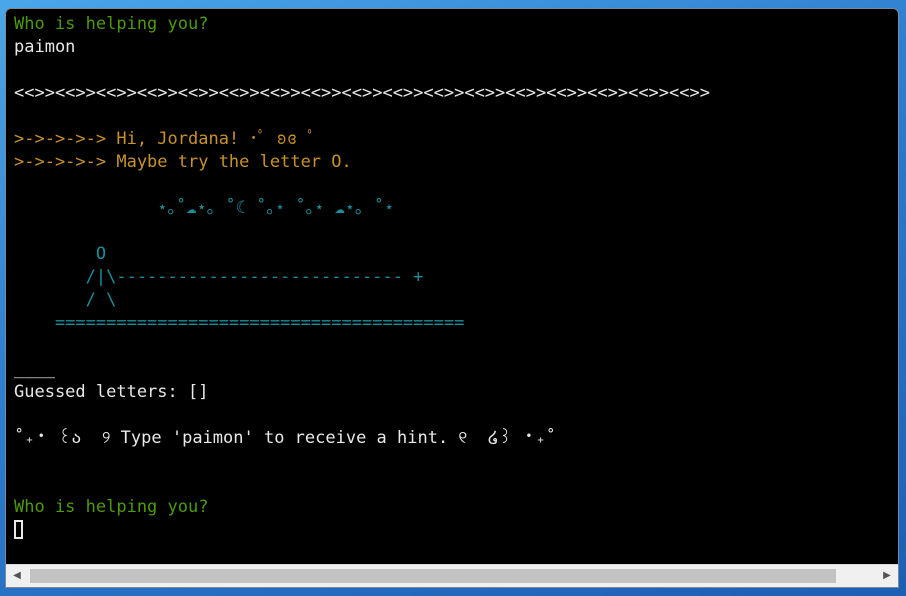 Image resolution: width=906 pixels, height=596 pixels. Describe the element at coordinates (18, 529) in the screenshot. I see `text-cursor` at that location.